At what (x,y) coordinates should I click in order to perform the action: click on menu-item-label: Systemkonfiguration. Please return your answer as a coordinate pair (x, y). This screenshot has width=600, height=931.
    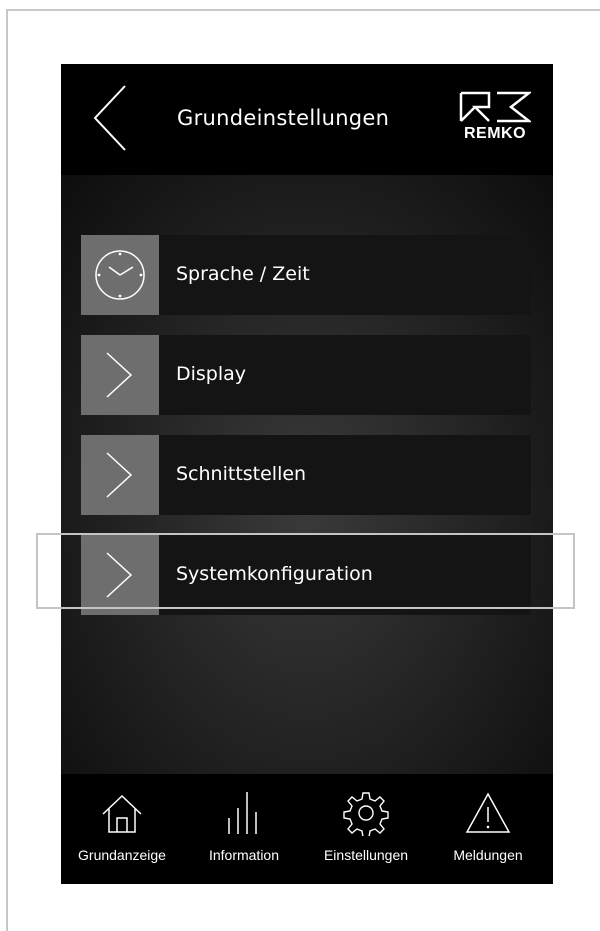
    Looking at the image, I should click on (274, 574).